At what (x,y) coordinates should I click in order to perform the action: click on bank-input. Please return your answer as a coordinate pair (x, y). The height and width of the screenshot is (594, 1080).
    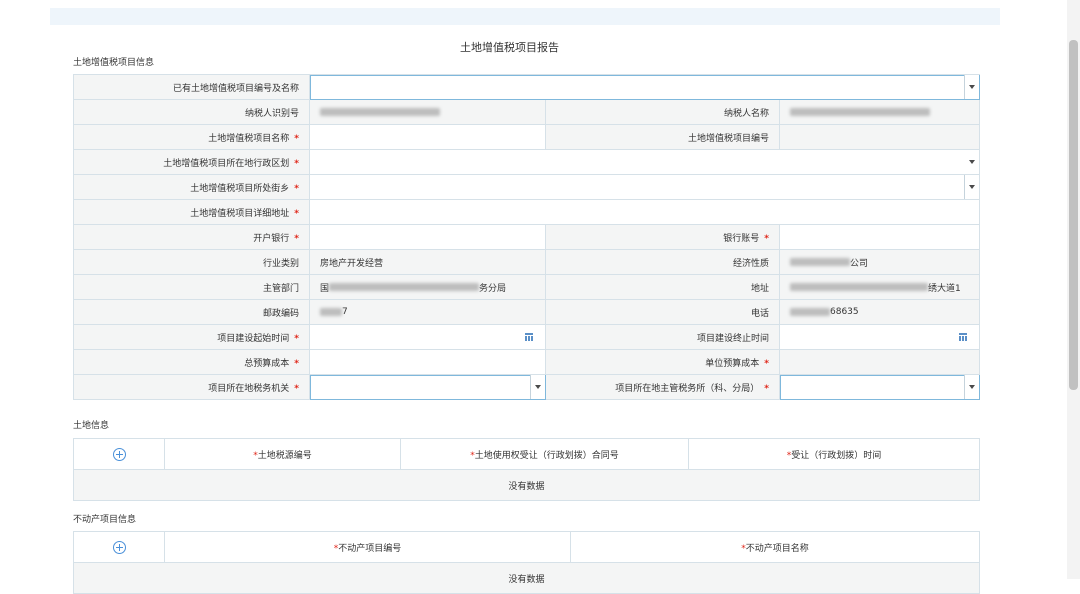
    Looking at the image, I should click on (427, 237).